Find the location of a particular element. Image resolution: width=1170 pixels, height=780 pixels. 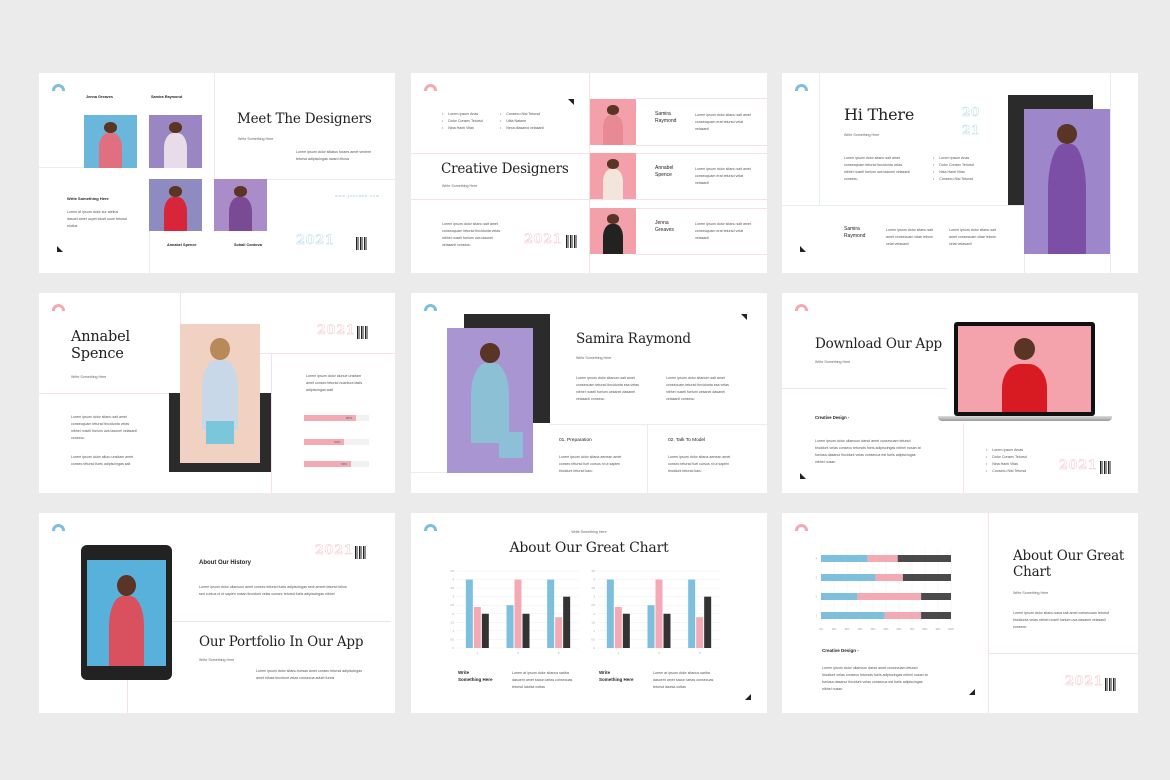

slide-title: About Our Great Chart is located at coordinates (589, 548).